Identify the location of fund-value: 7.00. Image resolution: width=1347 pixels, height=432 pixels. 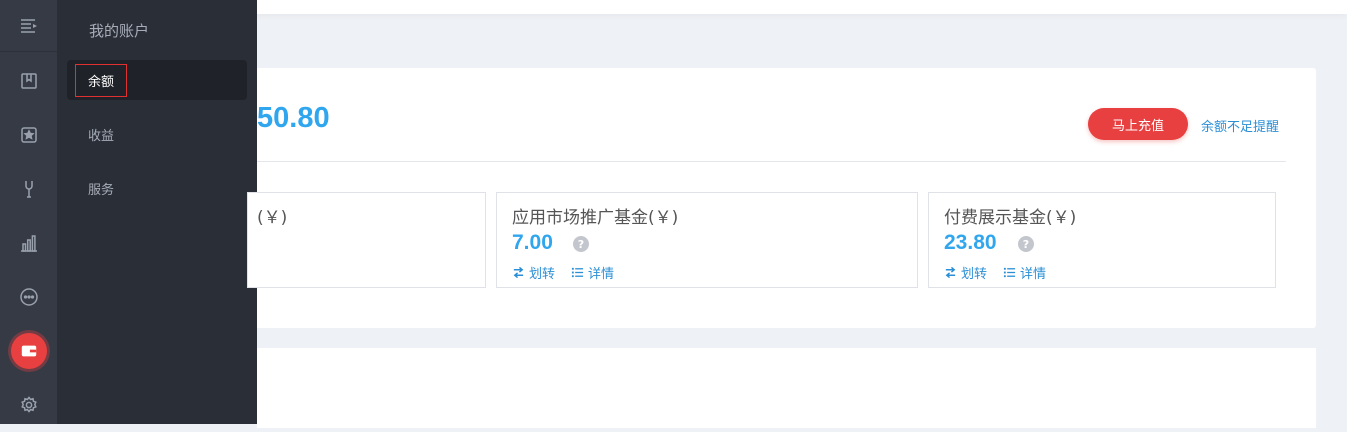
(532, 242).